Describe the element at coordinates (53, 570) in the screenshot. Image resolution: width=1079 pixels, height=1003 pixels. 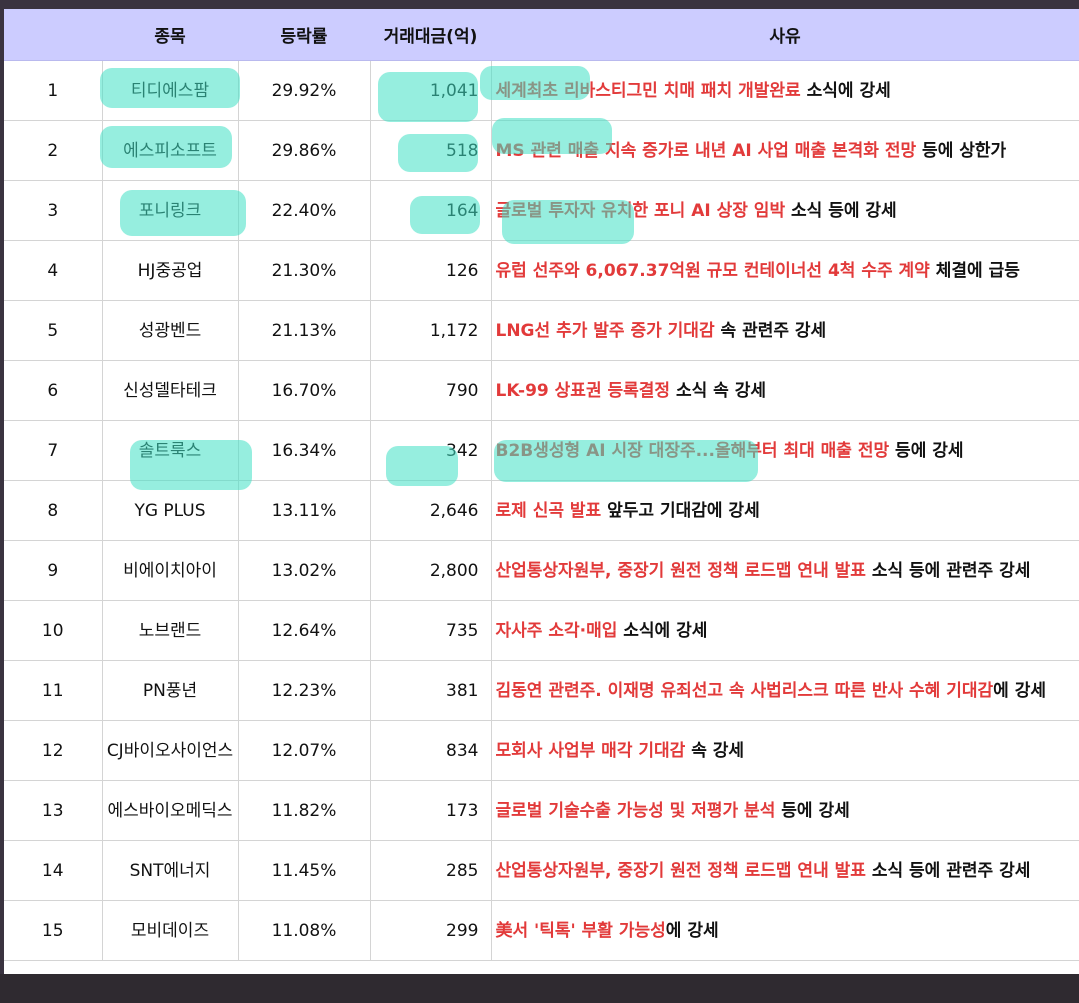
I see `rank-cell: 9` at that location.